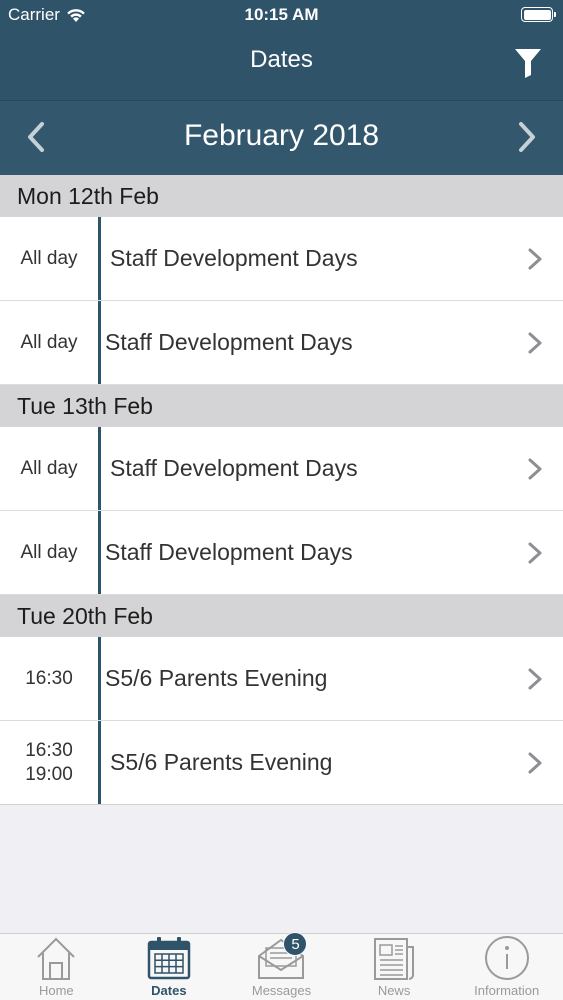  What do you see at coordinates (49, 762) in the screenshot?
I see `event-time: 16:30 19:00` at bounding box center [49, 762].